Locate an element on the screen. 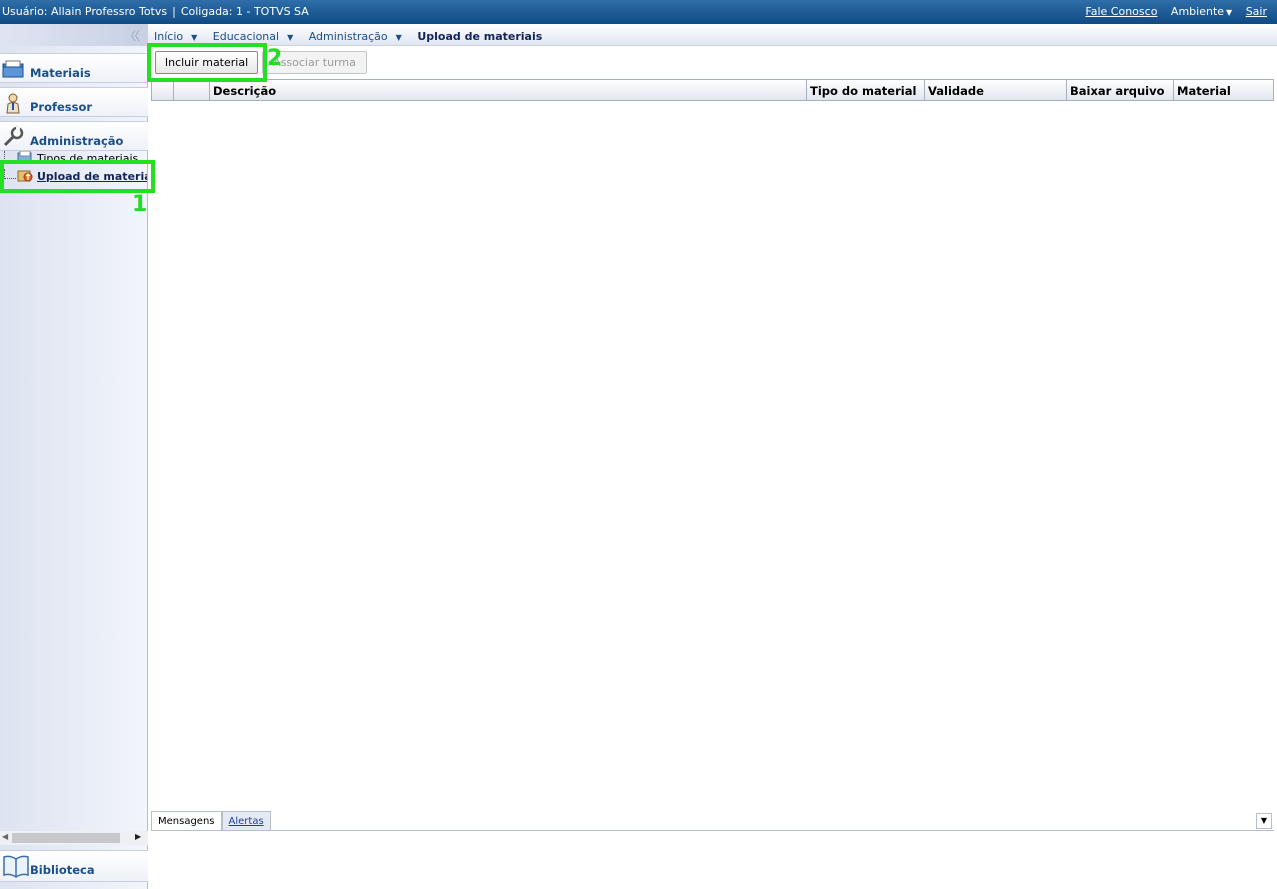  scroll-right-icon: ▶ is located at coordinates (138, 836).